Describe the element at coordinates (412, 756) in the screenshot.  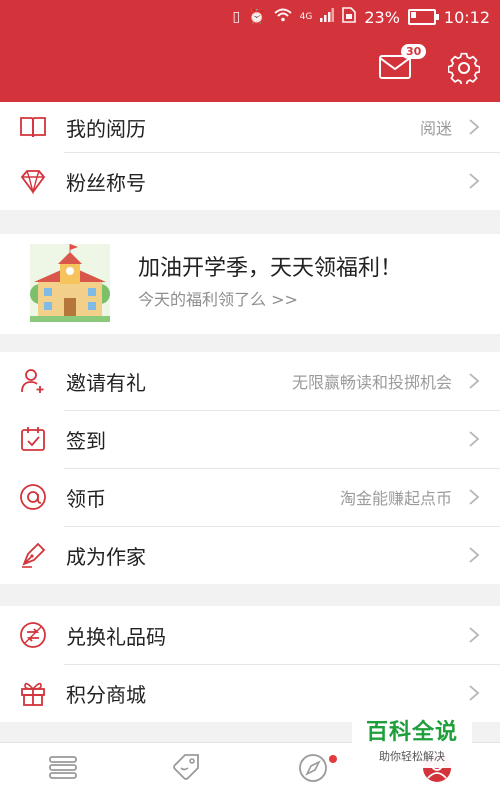
I see `watermark-subtitle: 助你轻松解决` at that location.